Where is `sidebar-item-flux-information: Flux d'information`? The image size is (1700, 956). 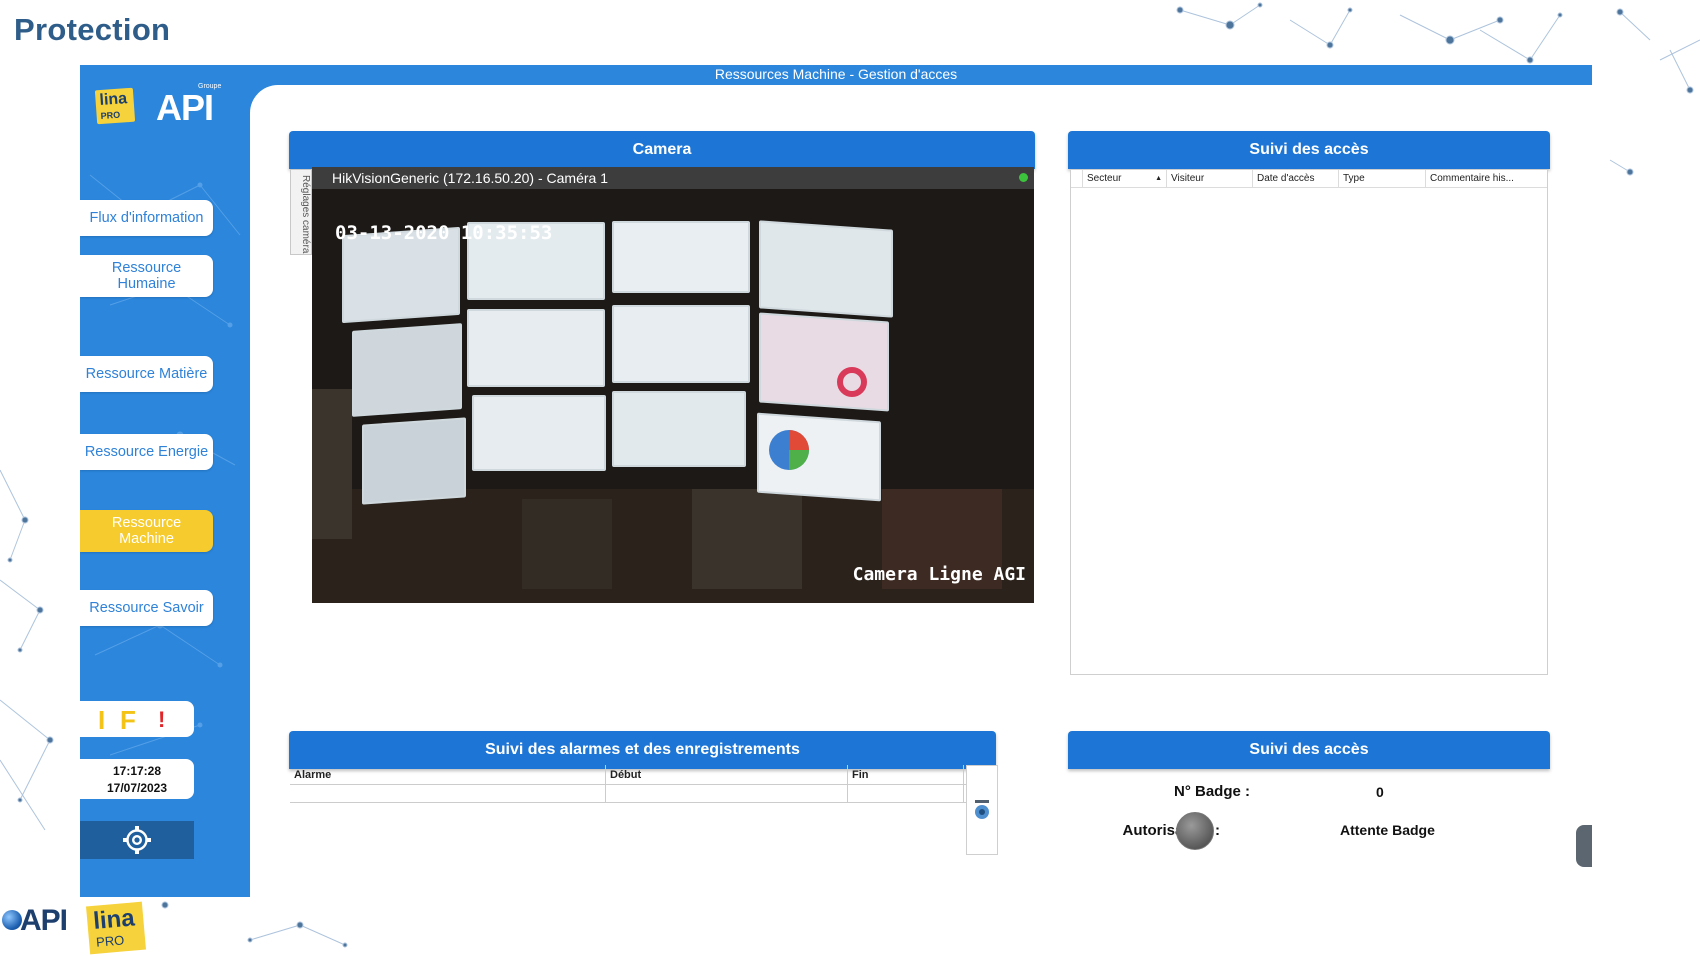
sidebar-item-flux-information: Flux d'information is located at coordinates (146, 218).